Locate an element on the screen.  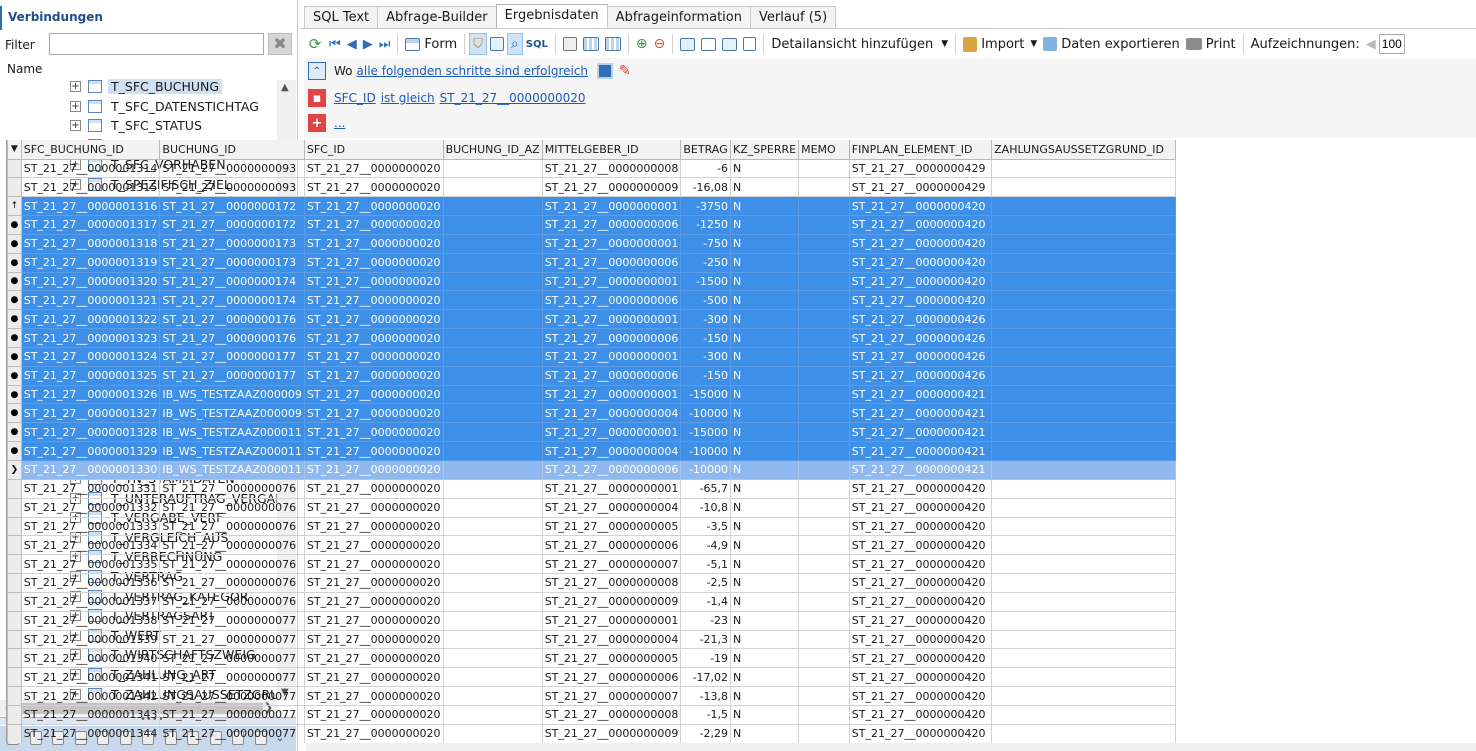
table-cell: ST_21_27__0000001326 is located at coordinates (90, 394).